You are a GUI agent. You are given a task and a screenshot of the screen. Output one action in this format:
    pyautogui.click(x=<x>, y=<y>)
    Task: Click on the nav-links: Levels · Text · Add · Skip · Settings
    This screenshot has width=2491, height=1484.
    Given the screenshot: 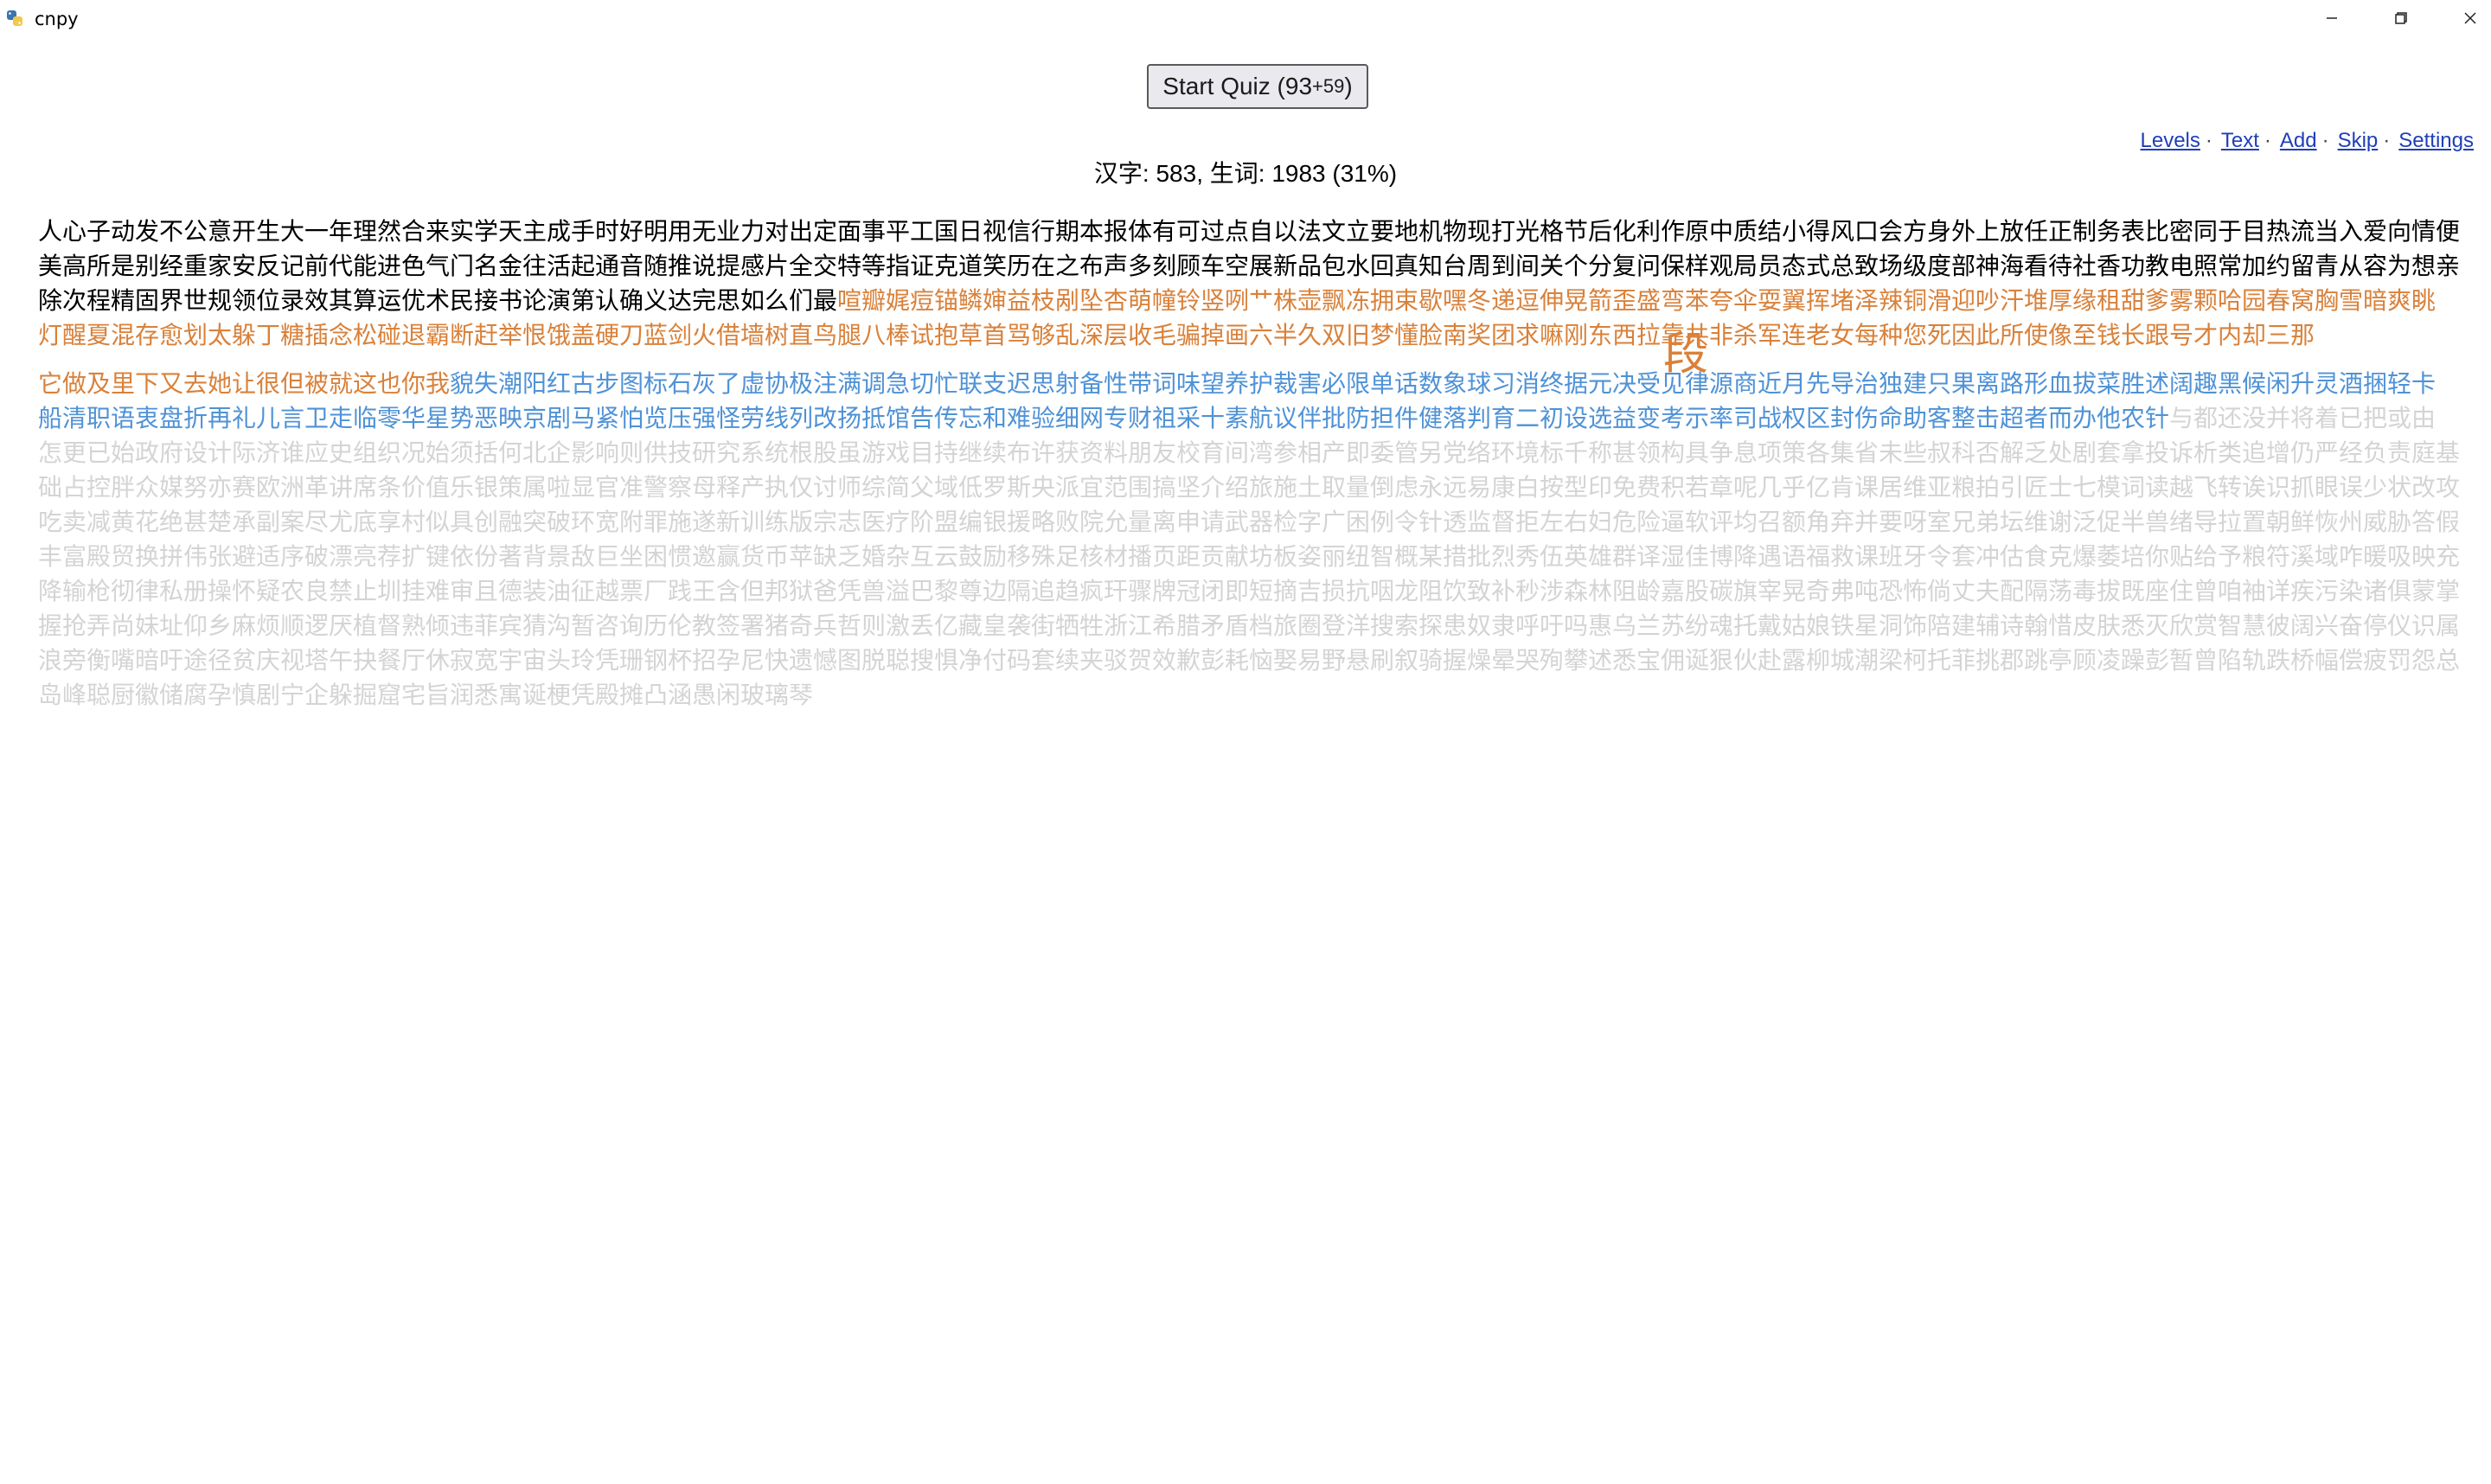 What is the action you would take?
    pyautogui.click(x=2308, y=141)
    